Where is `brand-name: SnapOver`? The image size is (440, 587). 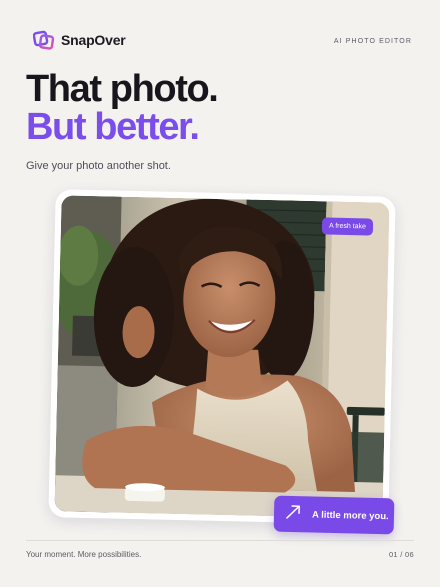 brand-name: SnapOver is located at coordinates (93, 40).